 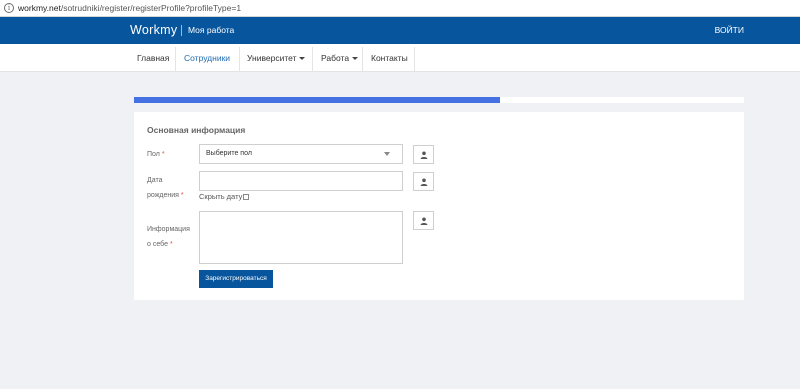 I want to click on nav-label: Работа, so click(x=335, y=58).